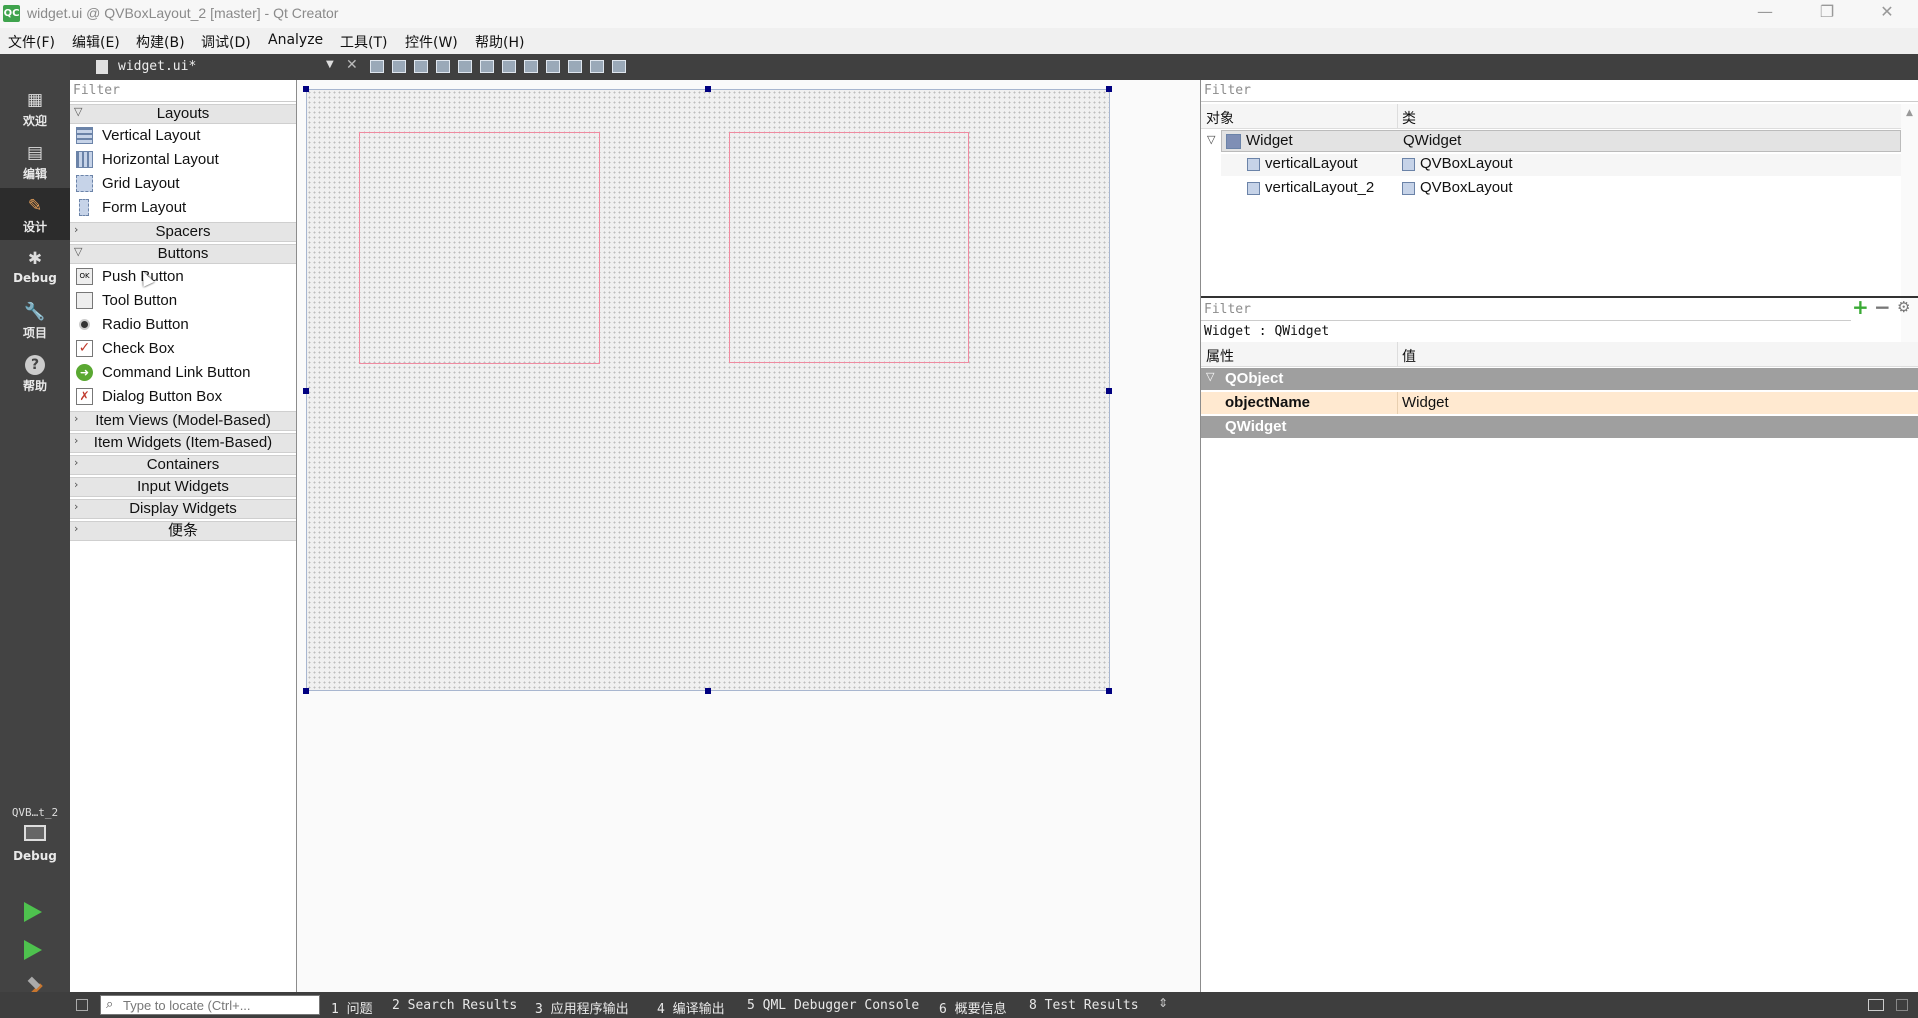 This screenshot has width=1918, height=1018. I want to click on object-inspector-scrollbar: ▲ ▼, so click(1909, 238).